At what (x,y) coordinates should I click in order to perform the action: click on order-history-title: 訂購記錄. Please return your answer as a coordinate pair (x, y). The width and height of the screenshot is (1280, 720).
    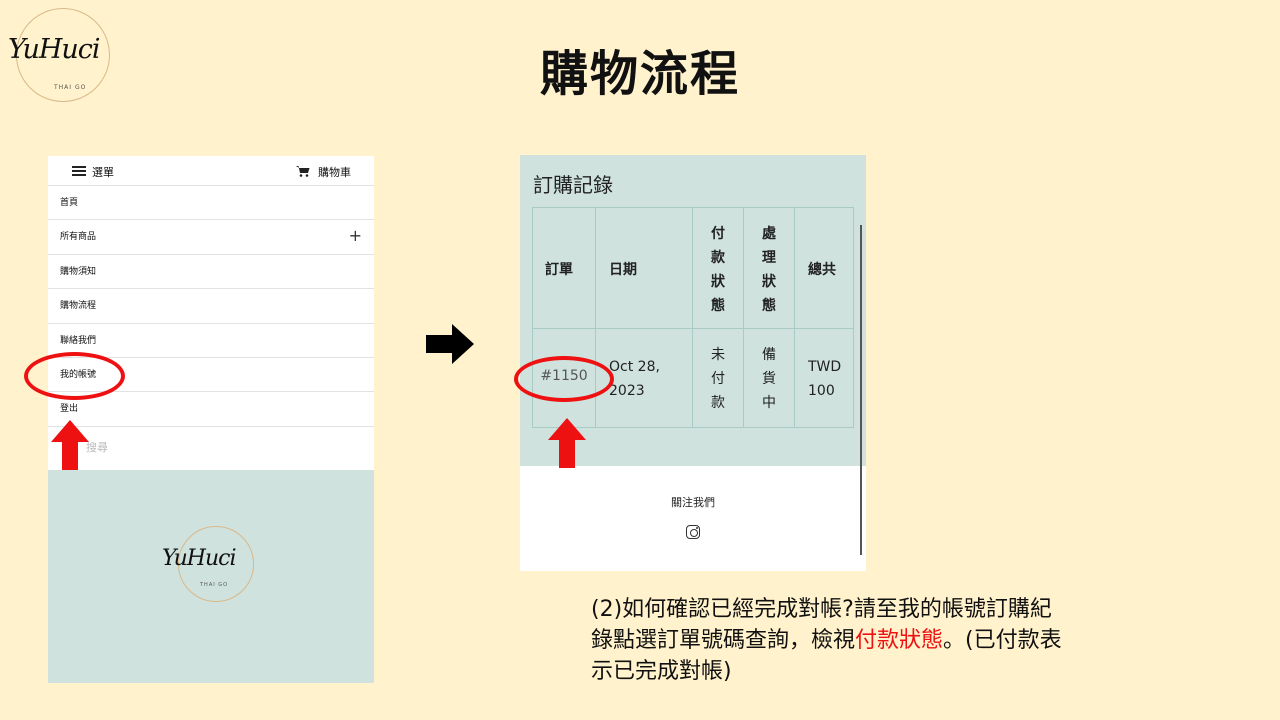
    Looking at the image, I should click on (573, 185).